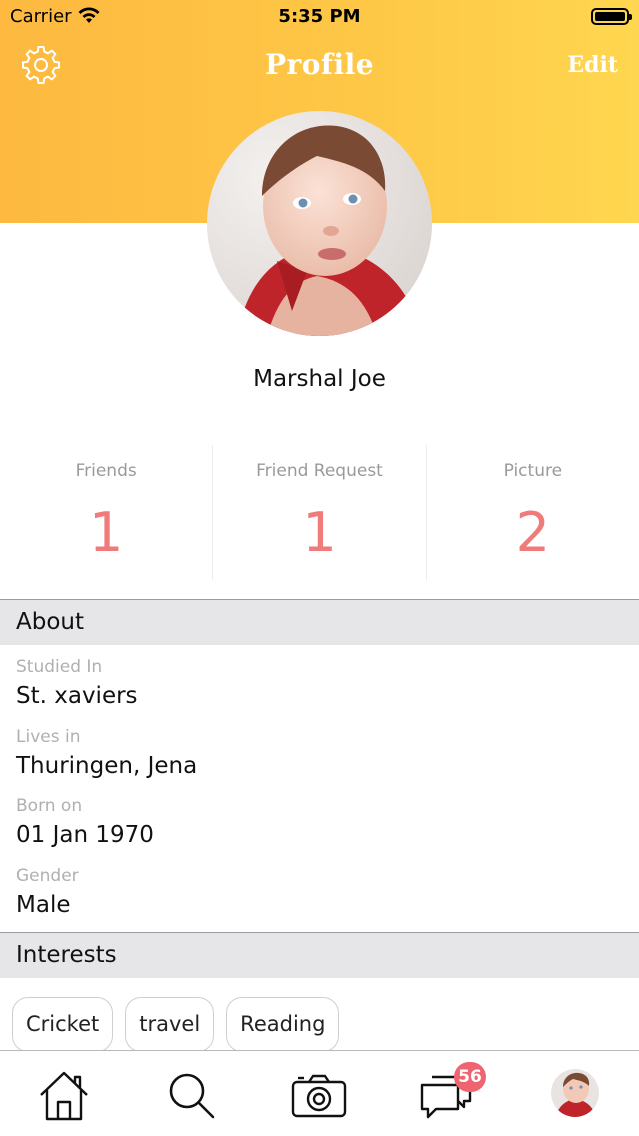  I want to click on home-icon, so click(64, 1096).